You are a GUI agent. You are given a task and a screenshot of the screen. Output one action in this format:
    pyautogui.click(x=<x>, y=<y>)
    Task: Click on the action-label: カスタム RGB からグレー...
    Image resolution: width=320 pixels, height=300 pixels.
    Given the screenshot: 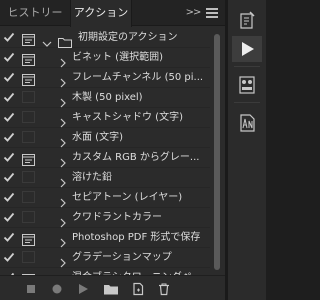 What is the action you would take?
    pyautogui.click(x=136, y=157)
    